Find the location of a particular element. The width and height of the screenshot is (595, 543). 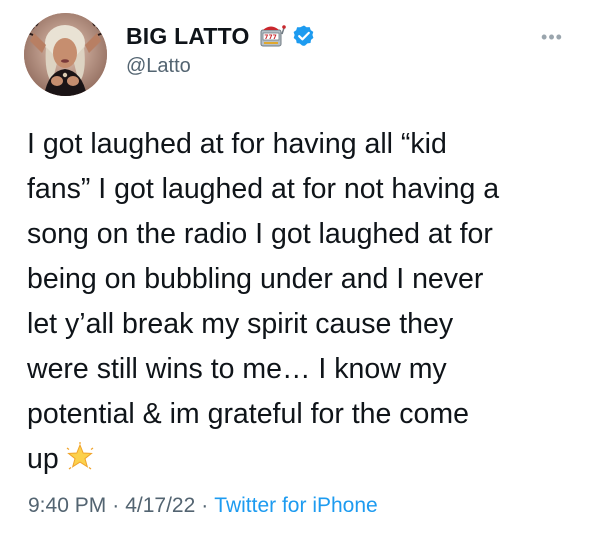

tweet-date: 4/17/22 is located at coordinates (160, 505).